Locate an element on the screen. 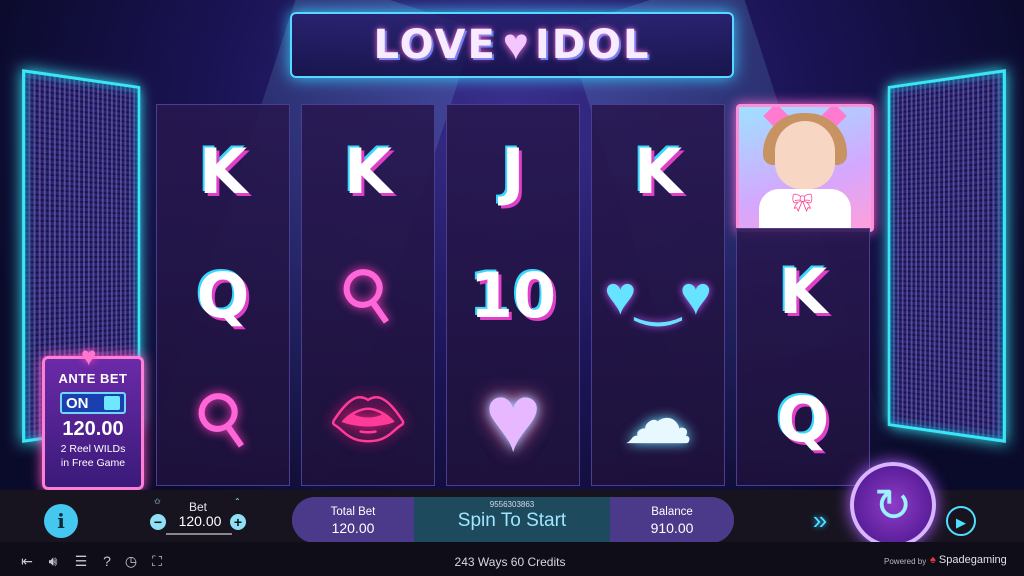 This screenshot has width=1024, height=576. logo-heart-icon: ♥ is located at coordinates (515, 44).